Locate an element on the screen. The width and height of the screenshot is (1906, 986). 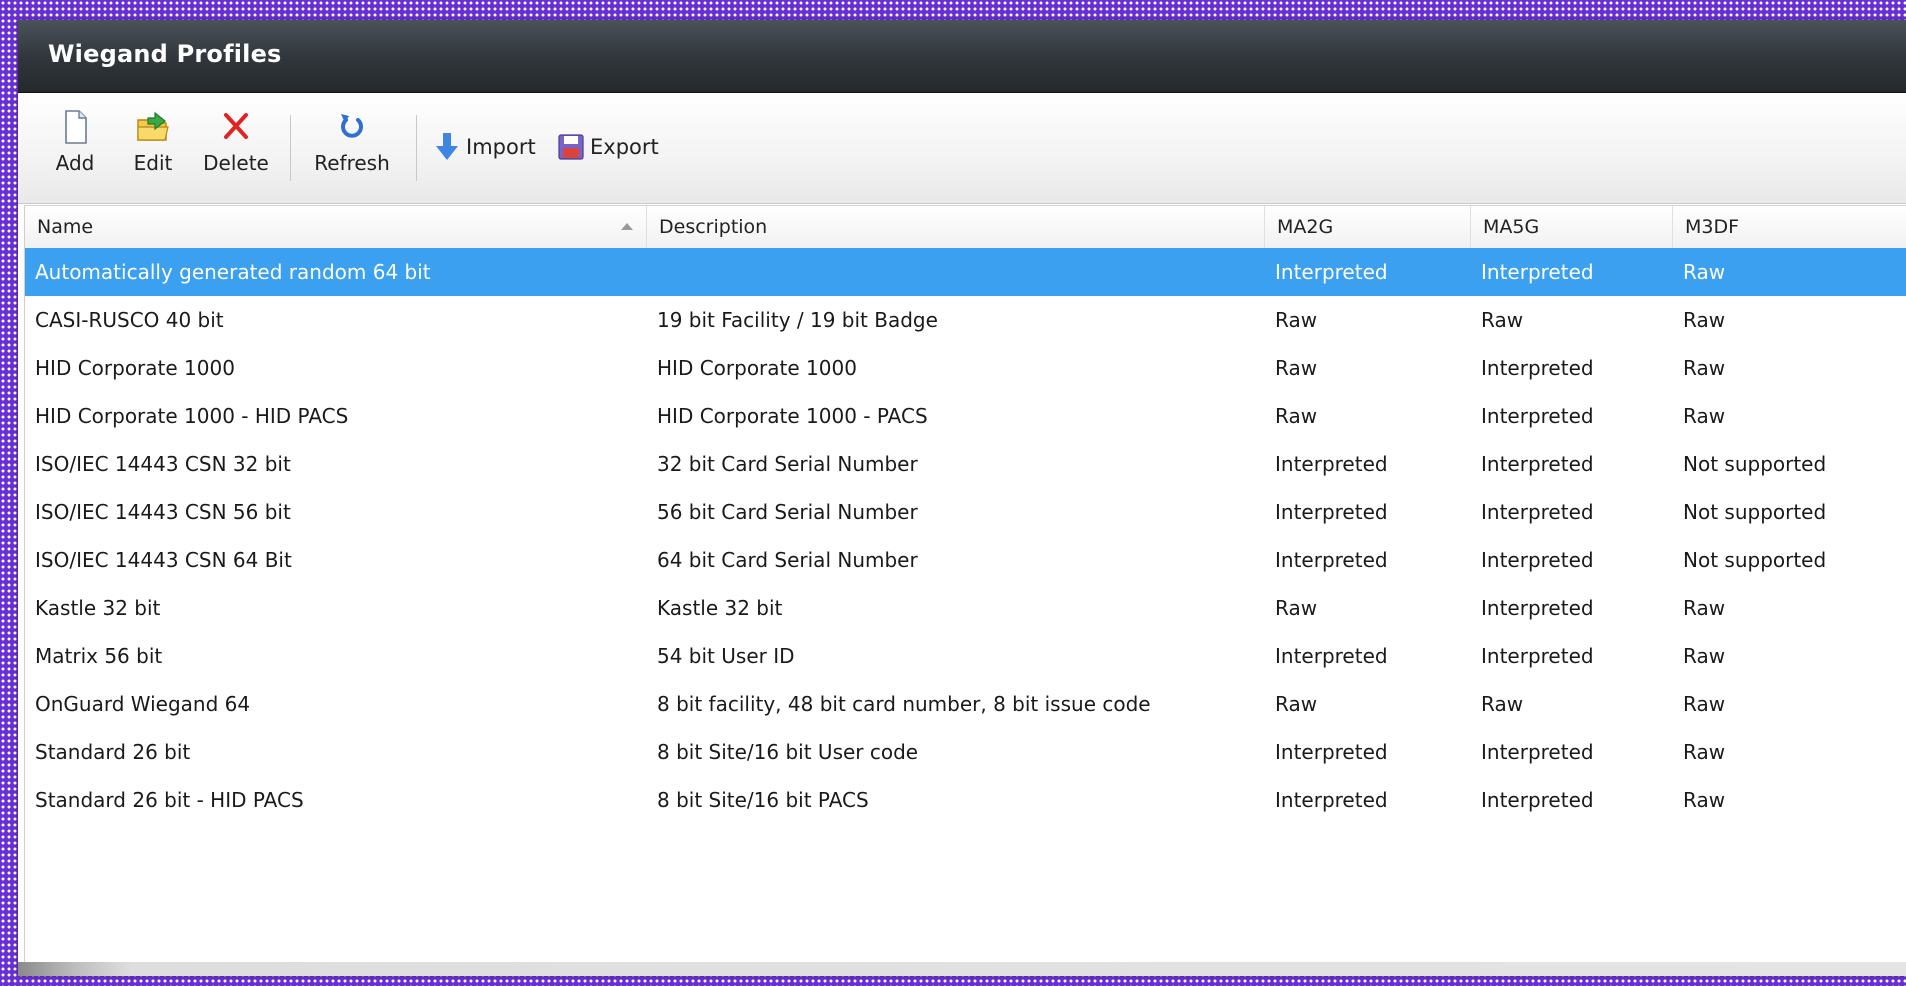
column-header-ma2g: MA2G is located at coordinates (1368, 227).